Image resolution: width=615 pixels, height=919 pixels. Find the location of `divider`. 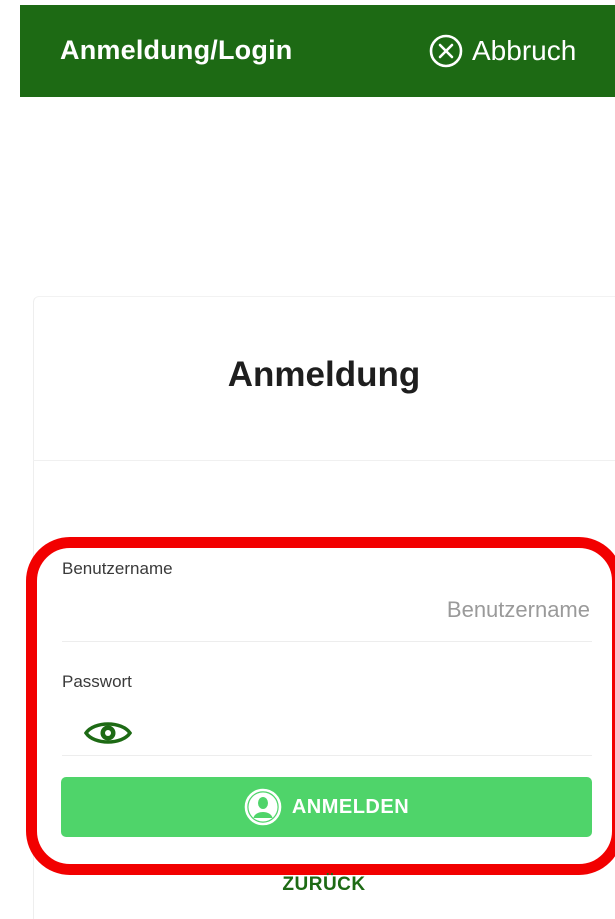

divider is located at coordinates (324, 460).